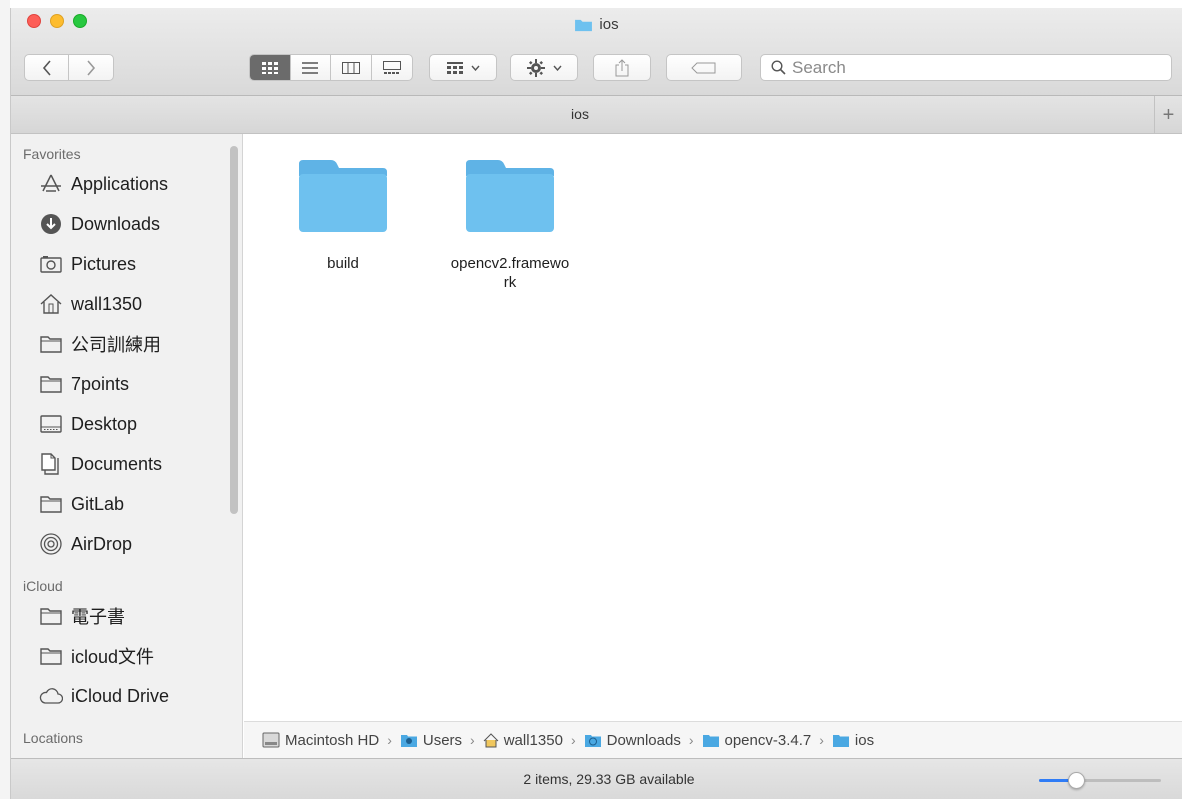 The height and width of the screenshot is (799, 1182). Describe the element at coordinates (104, 263) in the screenshot. I see `sidebar-item-label: Pictures` at that location.